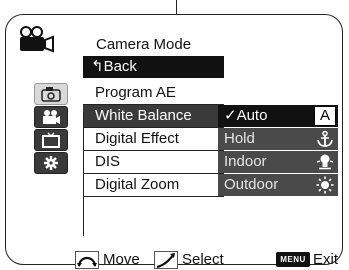 This screenshot has height=270, width=349. I want to click on wb-option-hold-label: Hold, so click(239, 138).